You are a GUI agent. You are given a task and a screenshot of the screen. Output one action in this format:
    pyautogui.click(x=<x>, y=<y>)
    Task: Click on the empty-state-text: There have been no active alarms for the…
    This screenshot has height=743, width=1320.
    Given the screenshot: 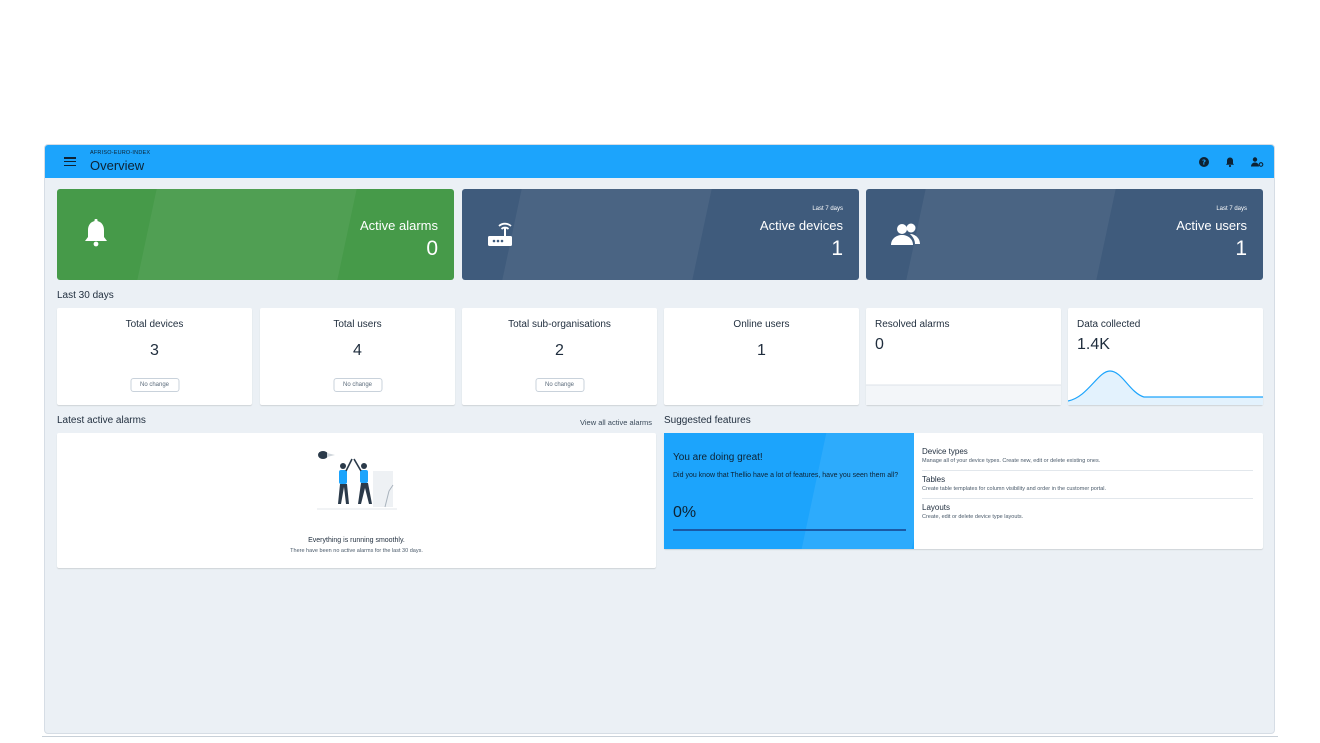 What is the action you would take?
    pyautogui.click(x=356, y=551)
    